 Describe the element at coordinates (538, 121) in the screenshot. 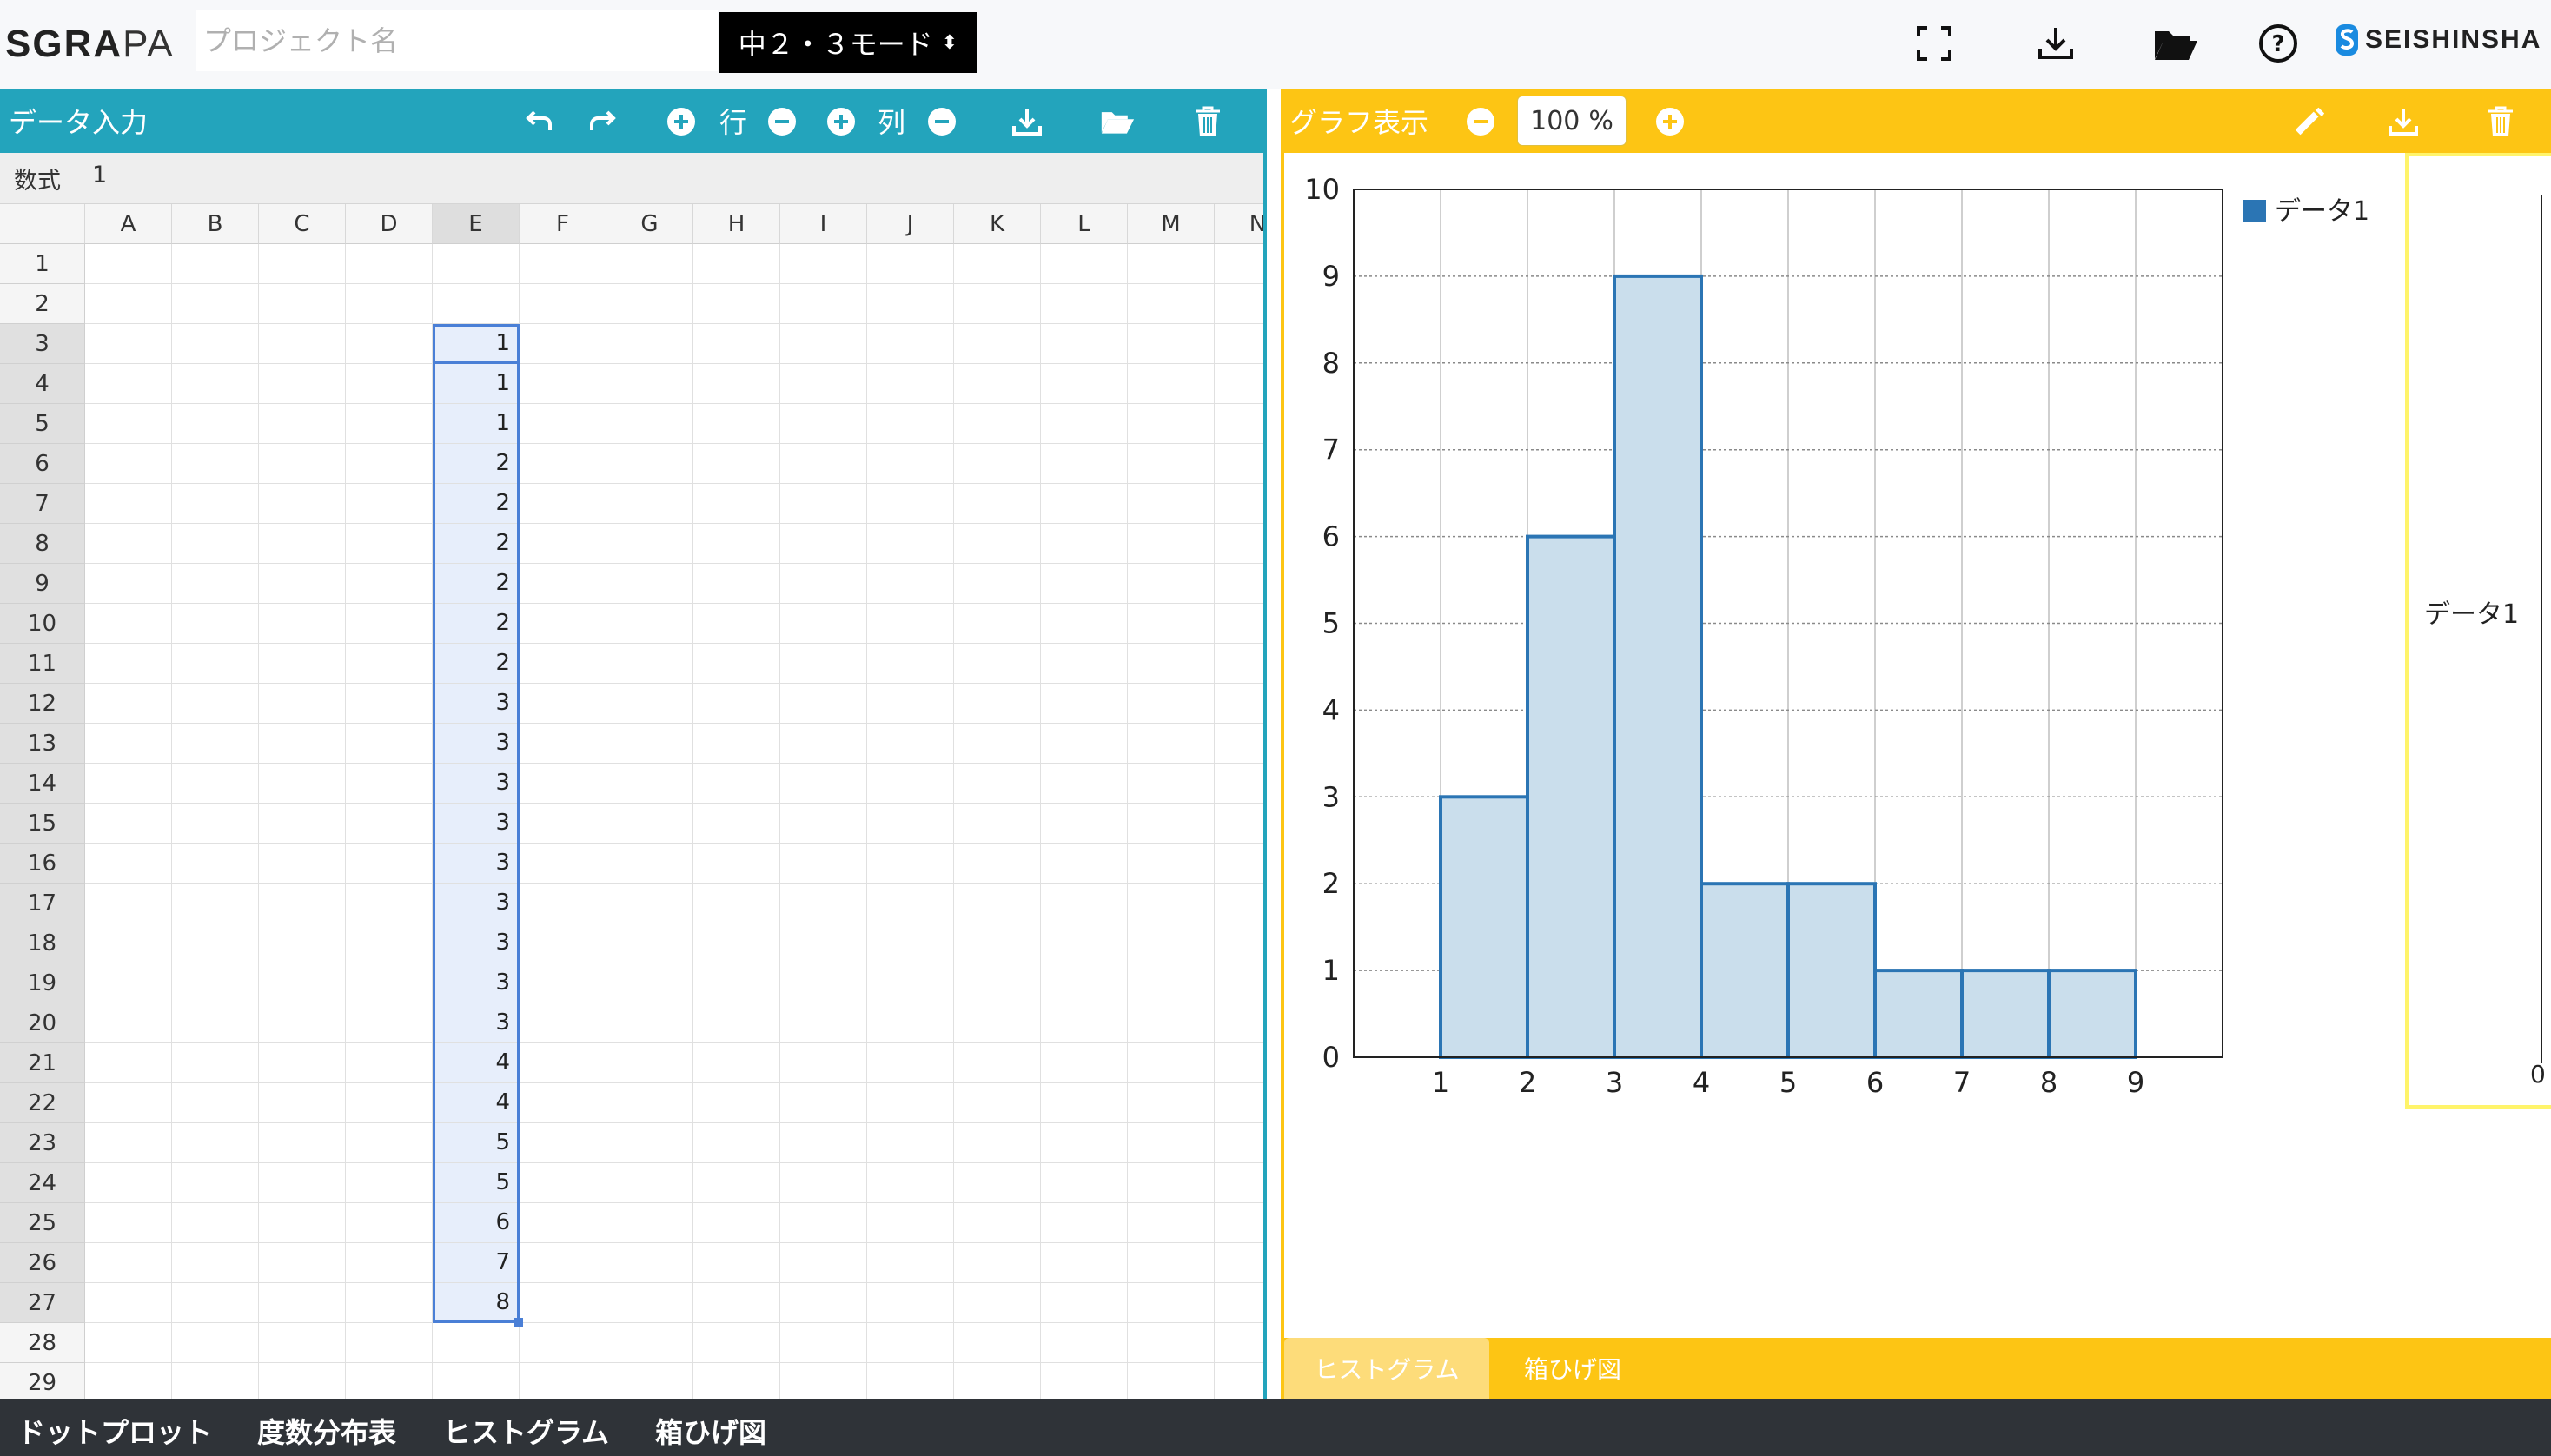

I see `undo-icon` at that location.